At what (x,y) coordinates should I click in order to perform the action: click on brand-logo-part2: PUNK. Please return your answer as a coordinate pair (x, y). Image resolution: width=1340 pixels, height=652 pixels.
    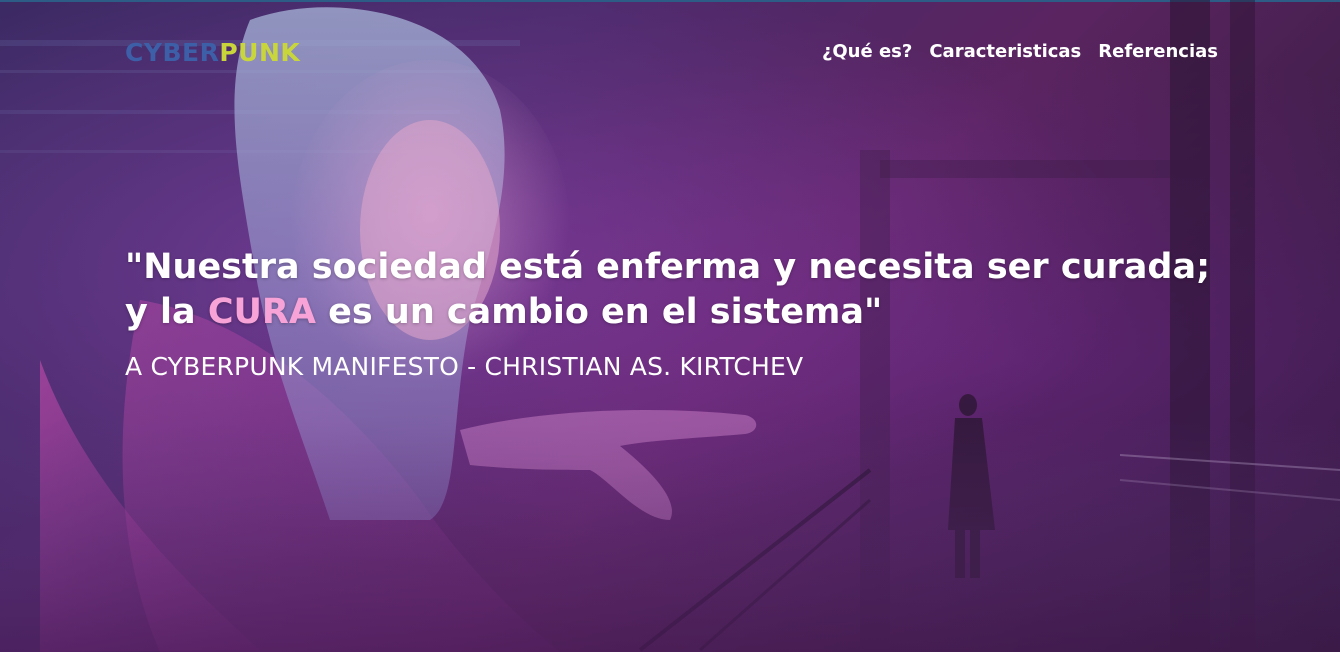
    Looking at the image, I should click on (260, 52).